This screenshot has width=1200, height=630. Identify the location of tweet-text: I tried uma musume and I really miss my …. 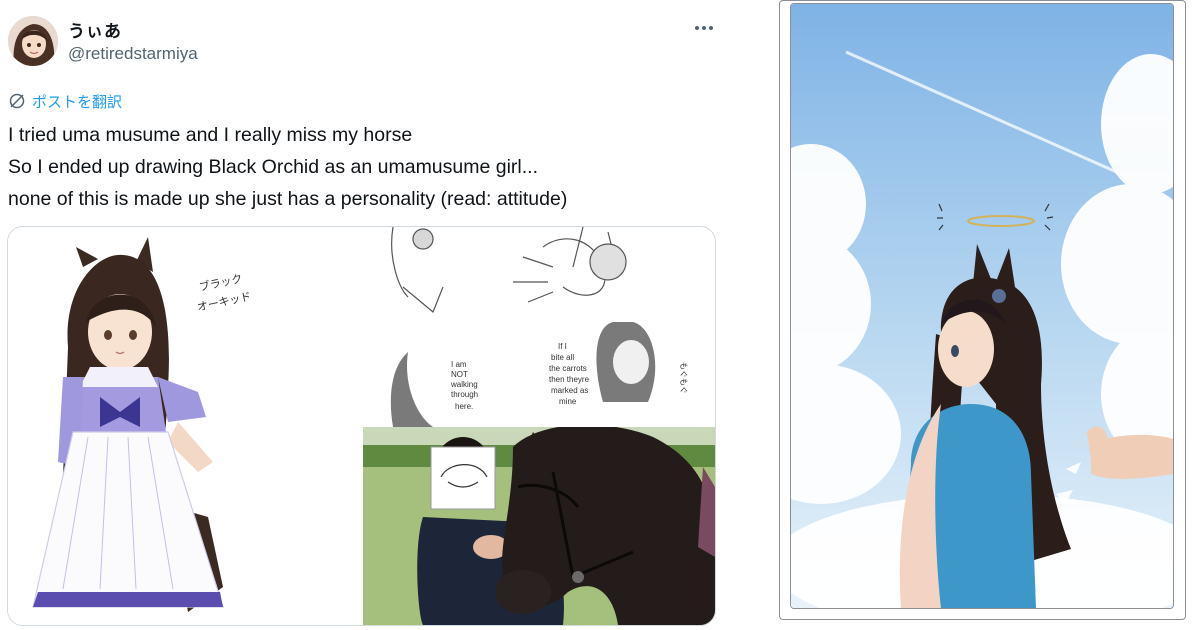
(363, 167).